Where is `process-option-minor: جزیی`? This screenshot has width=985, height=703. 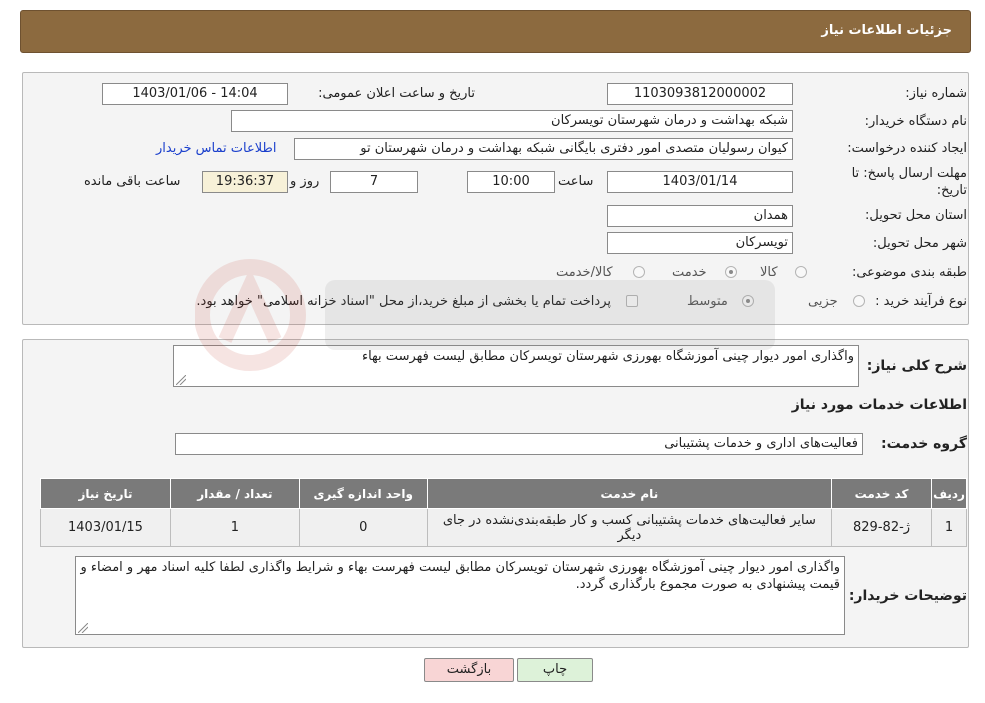 process-option-minor: جزیی is located at coordinates (823, 301).